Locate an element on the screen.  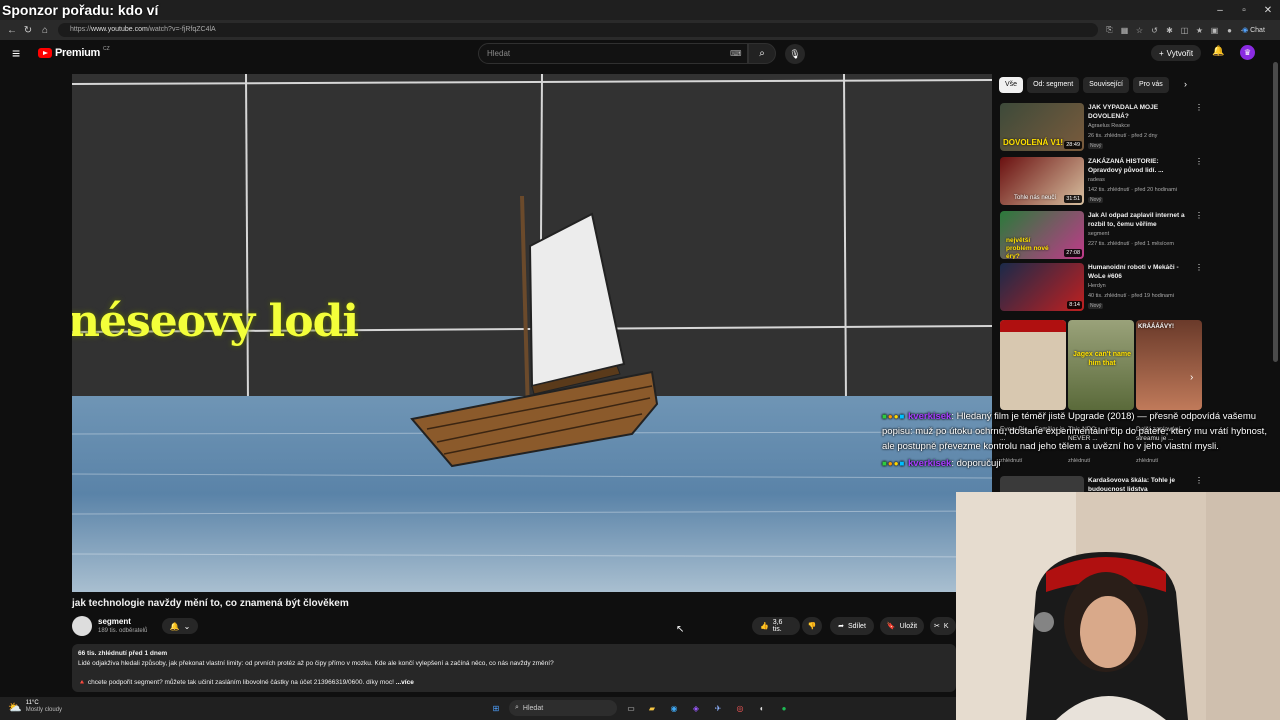
recommendation-views: 142 tis. zhlédnutí · před 20 hodinami is located at coordinates (1132, 190).